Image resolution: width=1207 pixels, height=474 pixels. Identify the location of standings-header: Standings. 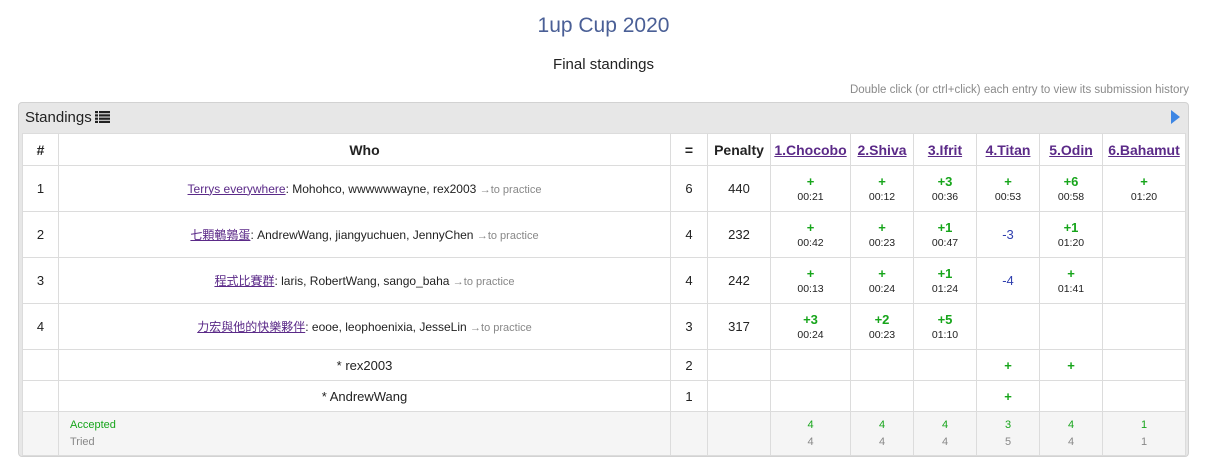
(603, 117).